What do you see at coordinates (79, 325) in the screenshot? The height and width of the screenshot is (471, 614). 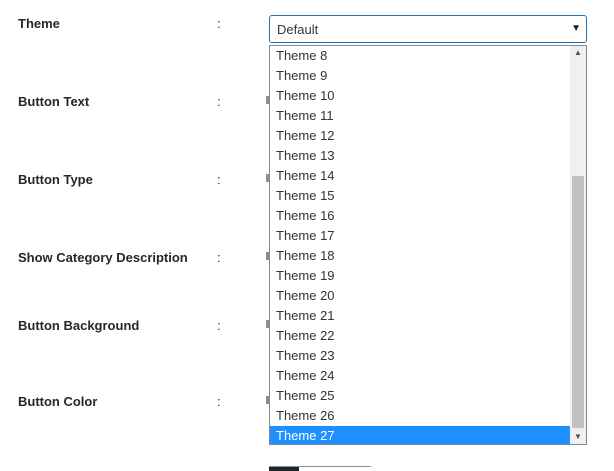 I see `button-background-label: Button Background` at bounding box center [79, 325].